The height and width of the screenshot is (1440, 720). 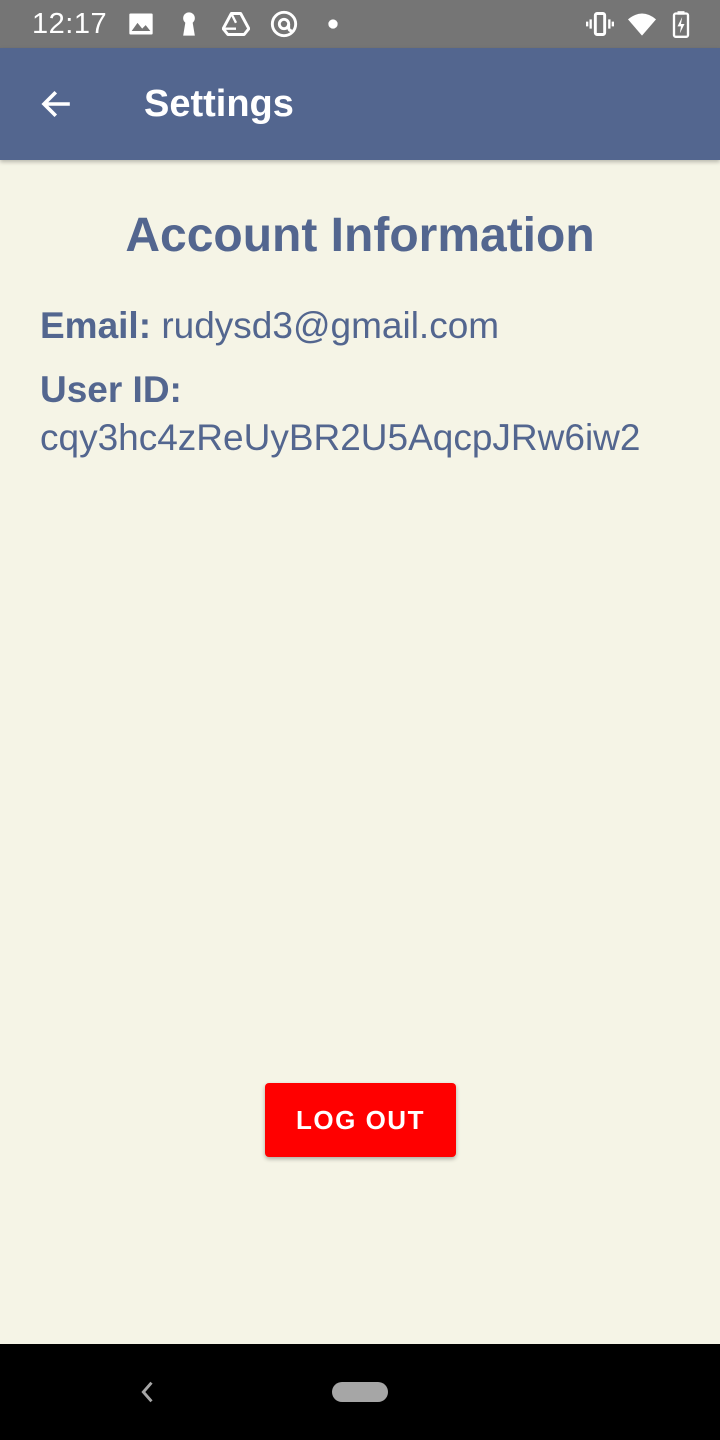 I want to click on dot-icon, so click(x=333, y=24).